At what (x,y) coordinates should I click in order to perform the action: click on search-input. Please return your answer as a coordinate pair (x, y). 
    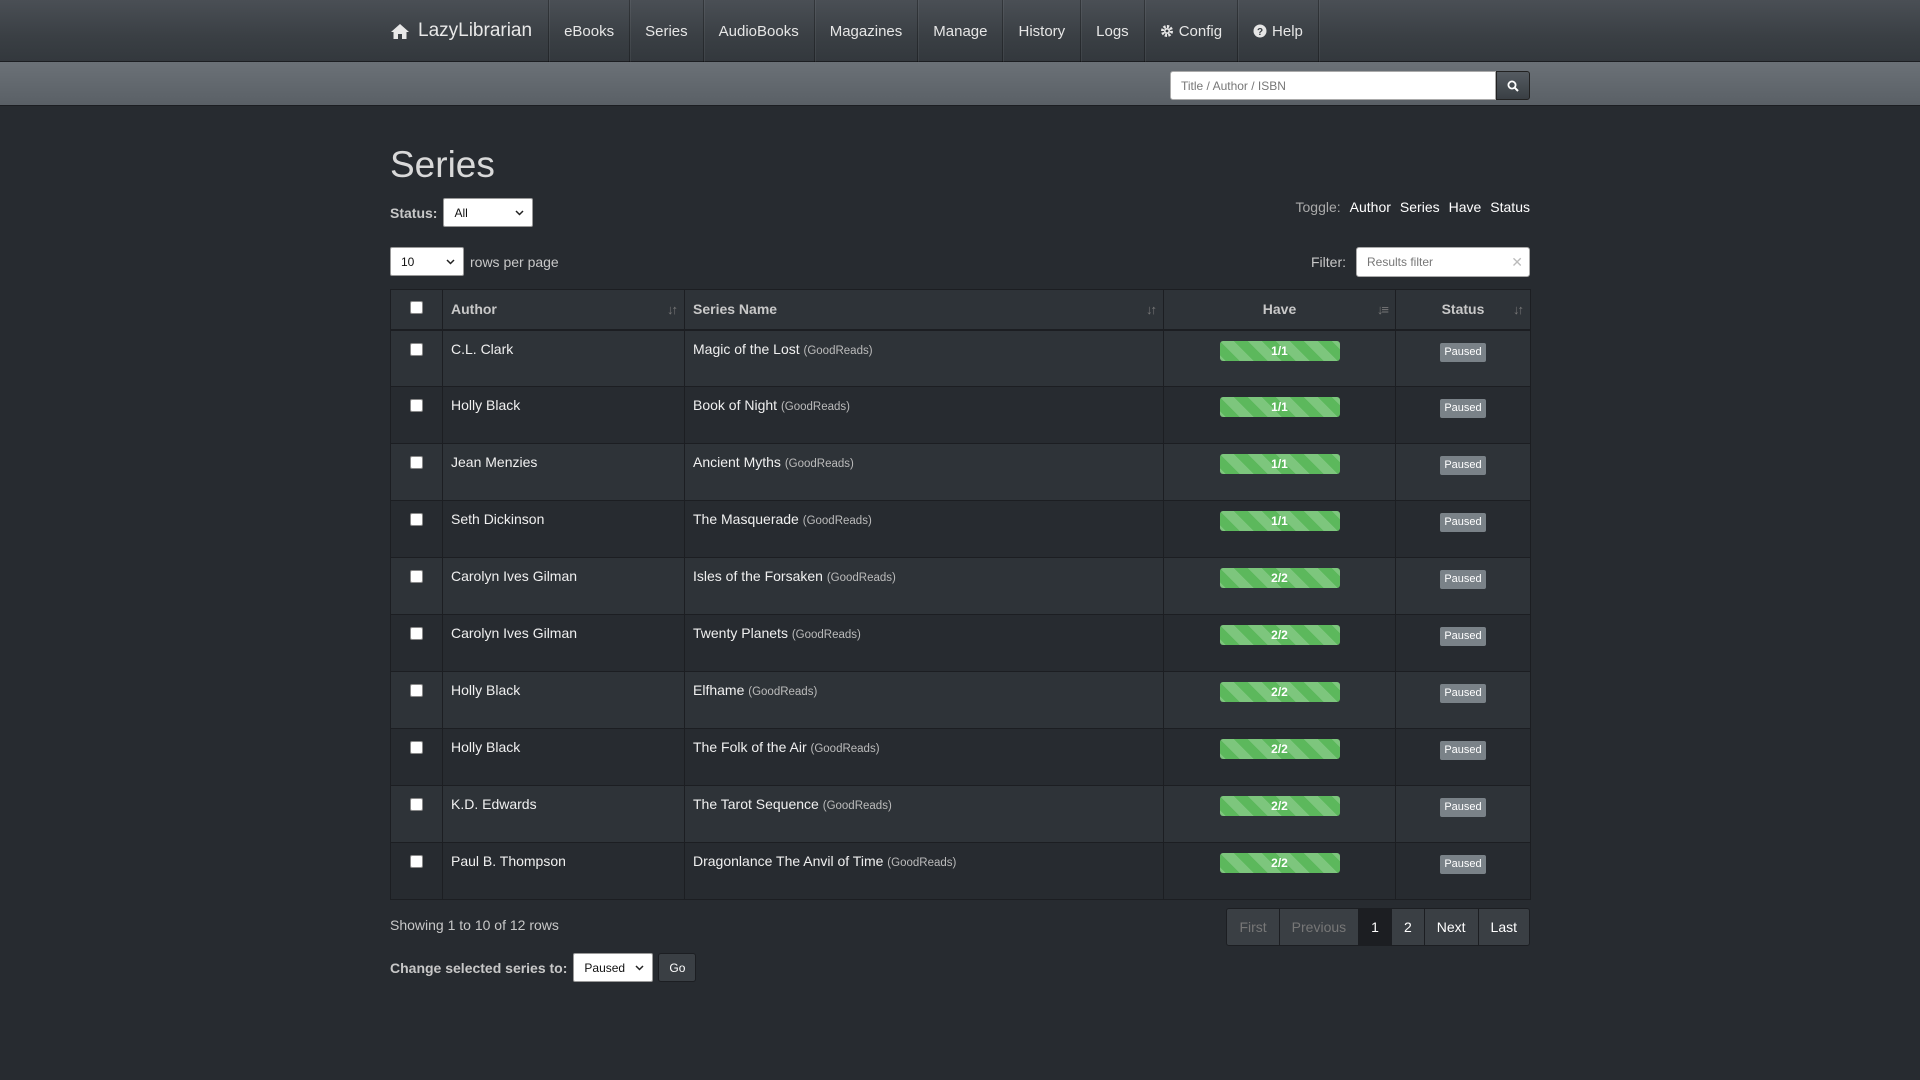
    Looking at the image, I should click on (1333, 85).